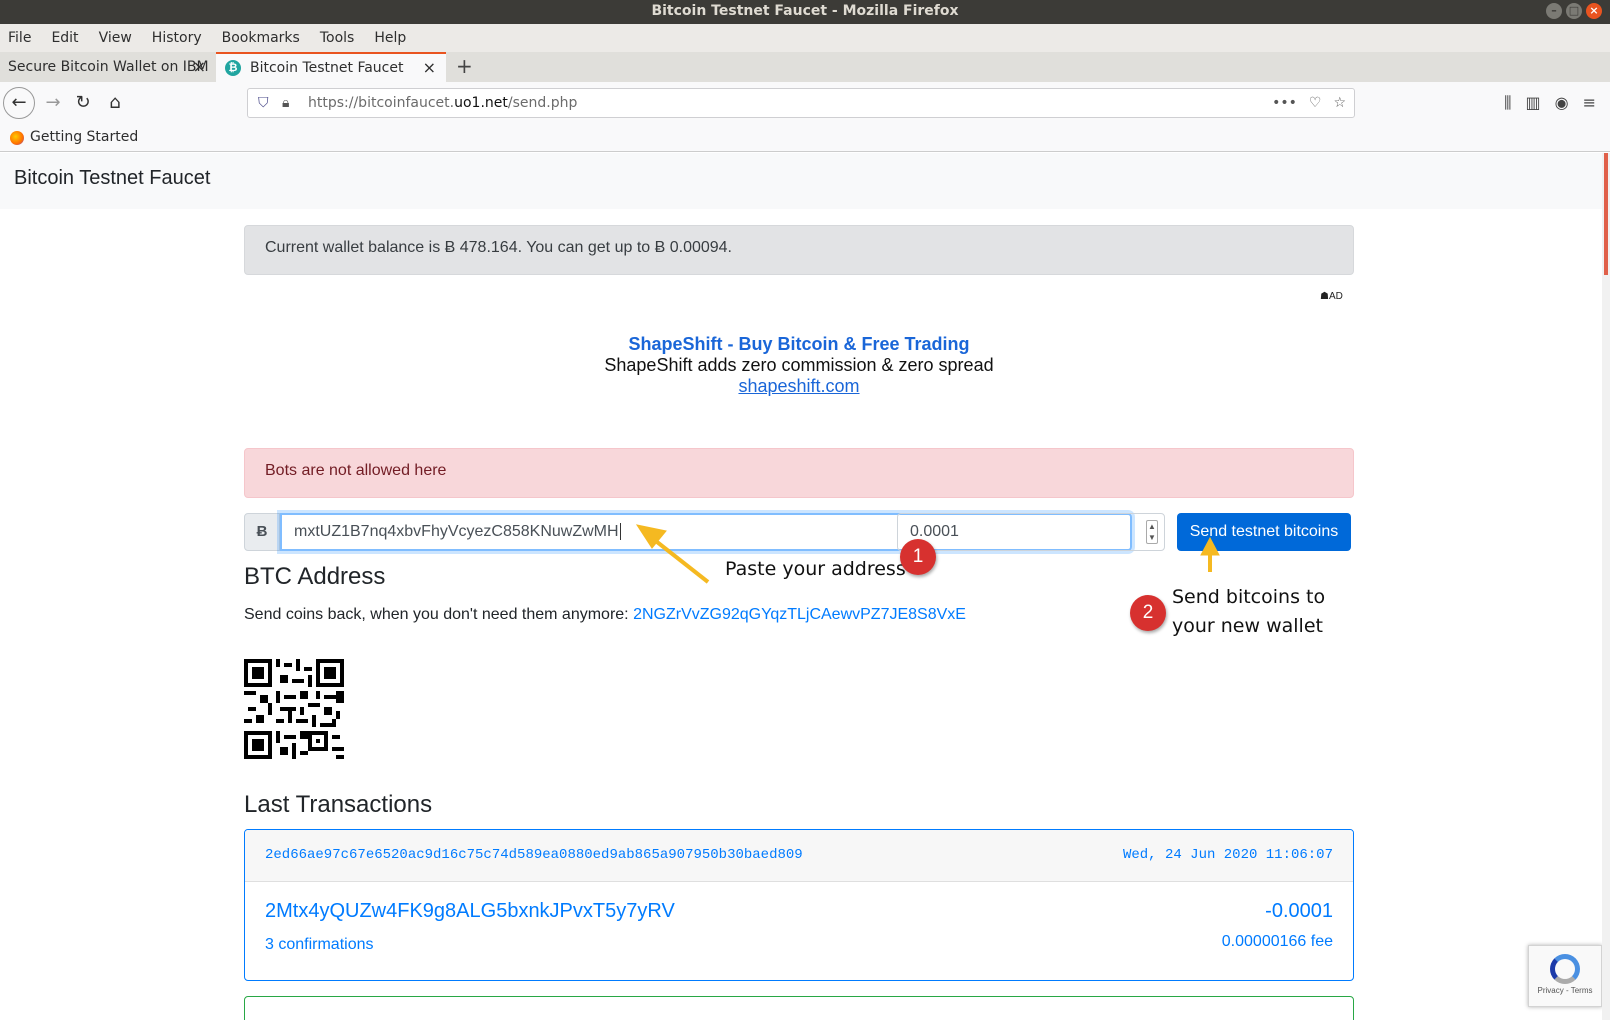  Describe the element at coordinates (1606, 586) in the screenshot. I see `page-scrollbar` at that location.